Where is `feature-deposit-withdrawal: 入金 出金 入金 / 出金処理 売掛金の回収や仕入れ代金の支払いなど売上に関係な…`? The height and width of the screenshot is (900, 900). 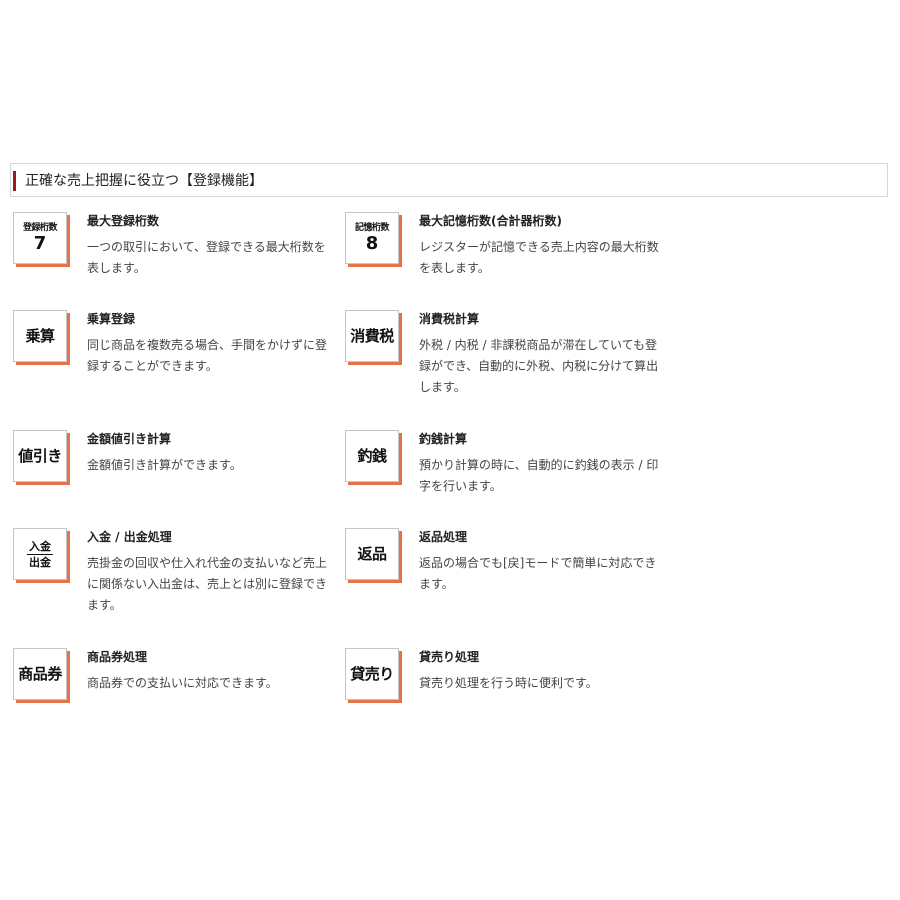
feature-deposit-withdrawal: 入金 出金 入金 / 出金処理 売掛金の回収や仕入れ代金の支払いなど売上に関係な… is located at coordinates (172, 575).